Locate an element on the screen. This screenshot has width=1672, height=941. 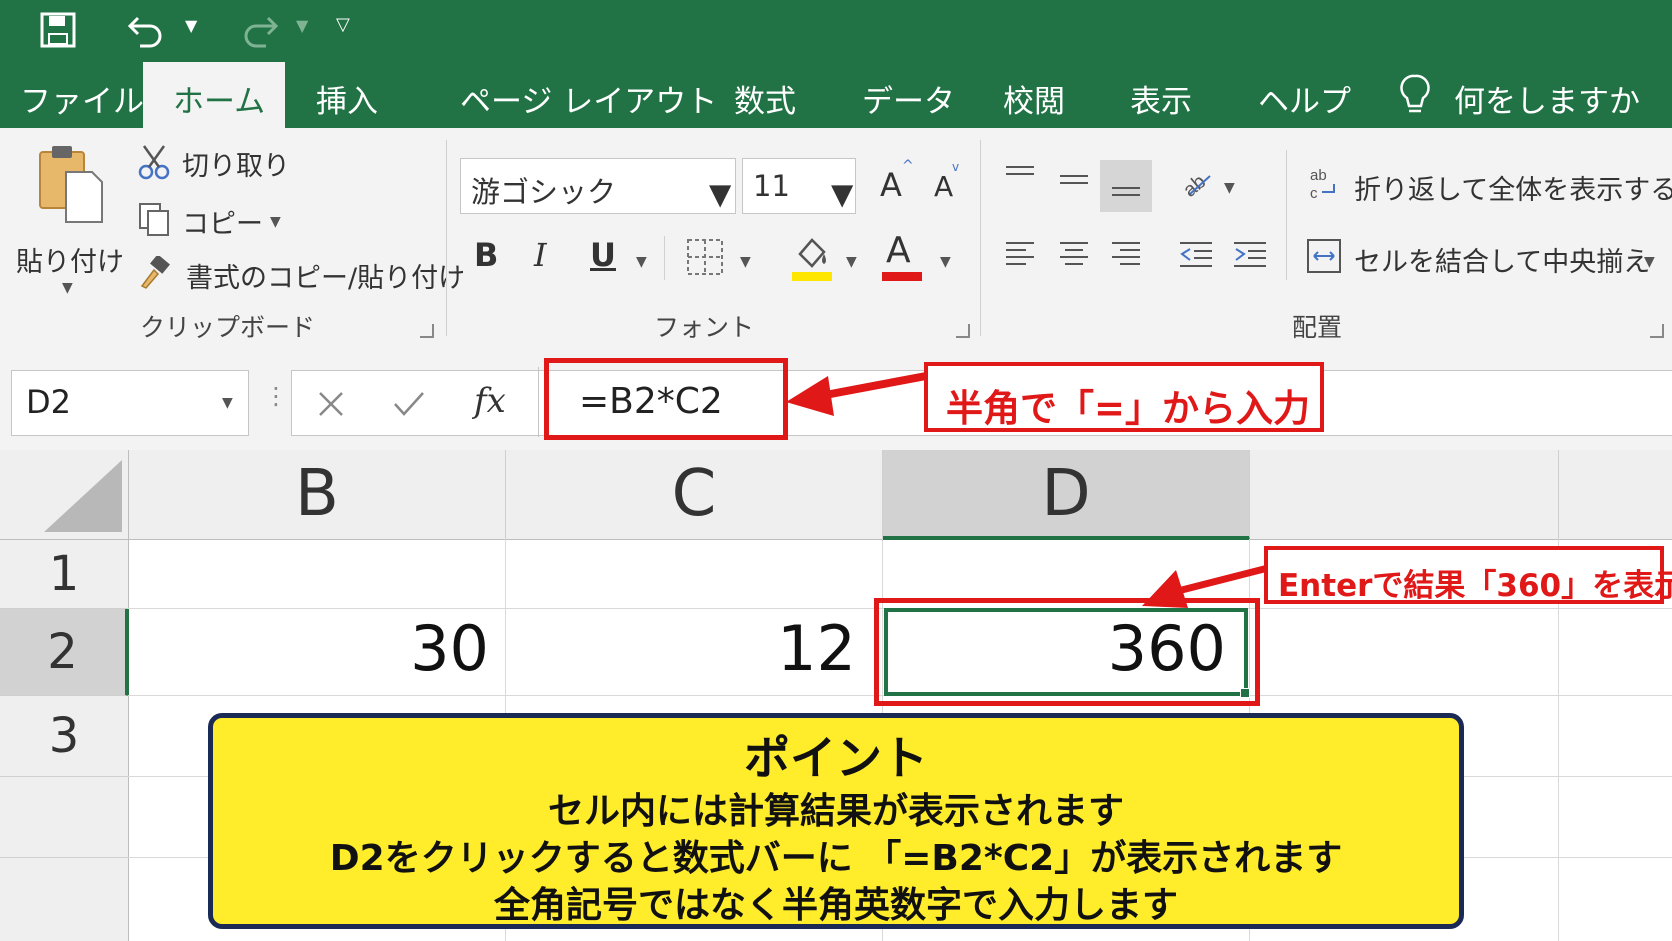
font-size-select: 11 ▼ is located at coordinates (799, 186).